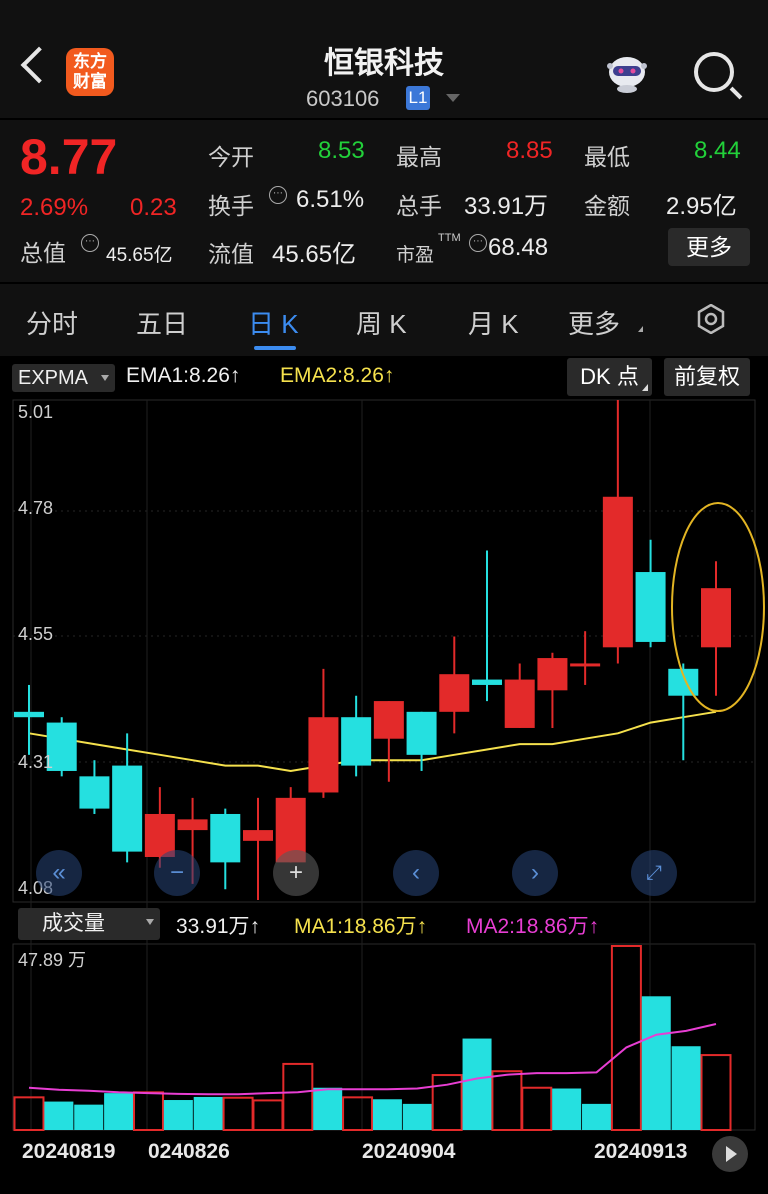 The height and width of the screenshot is (1194, 768). I want to click on stock-code: 603106, so click(342, 99).